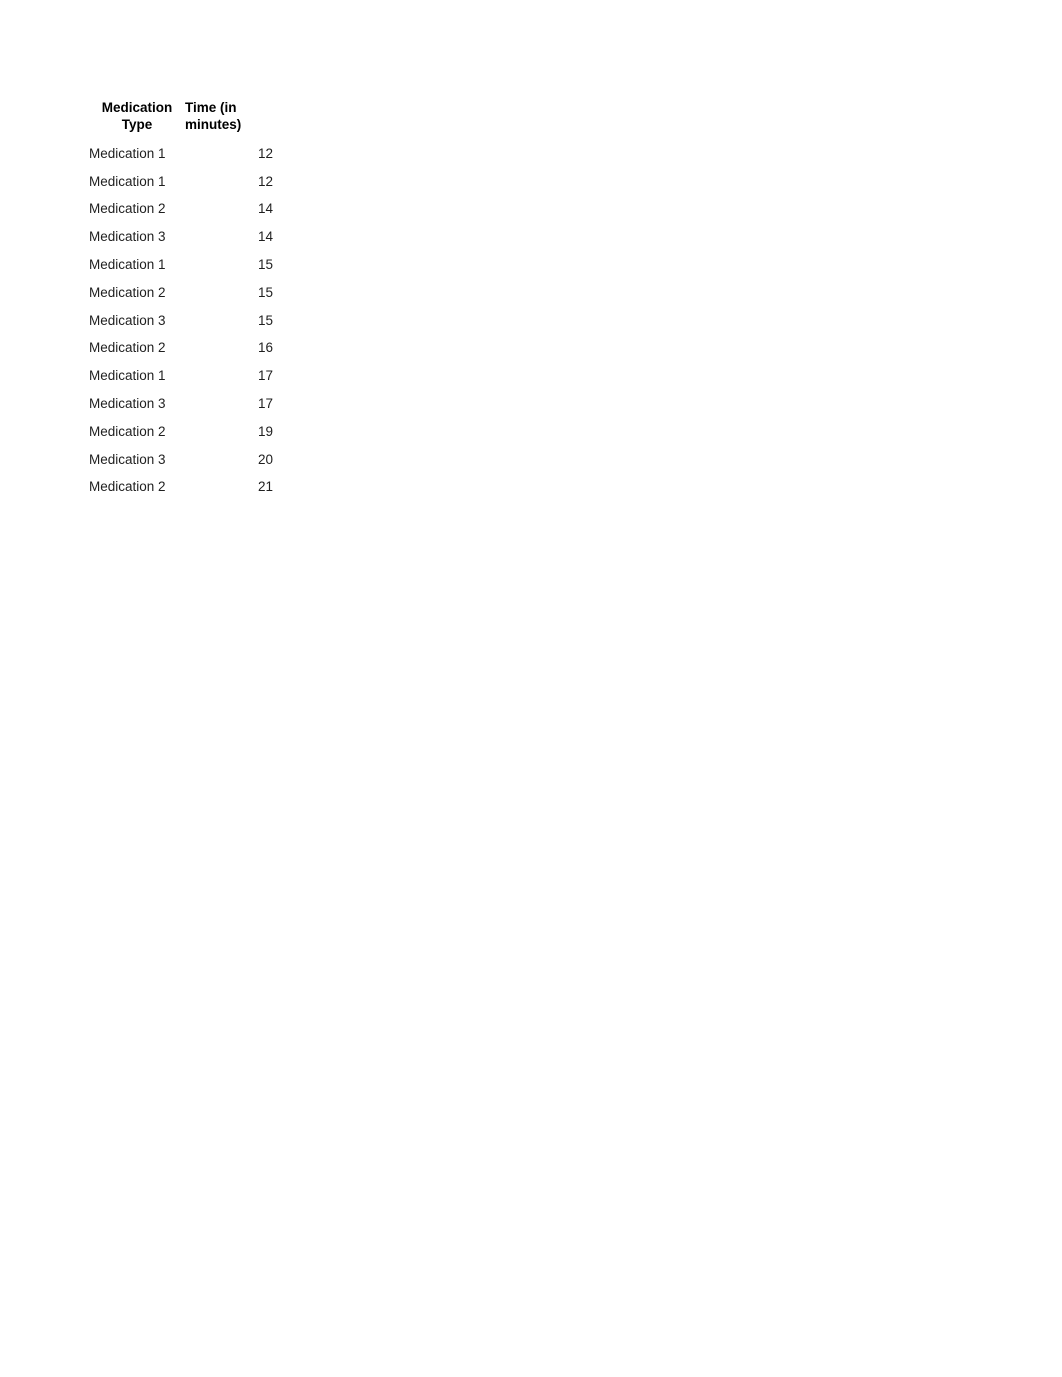 This screenshot has width=1062, height=1377. I want to click on table-row: Medication 3 20, so click(181, 453).